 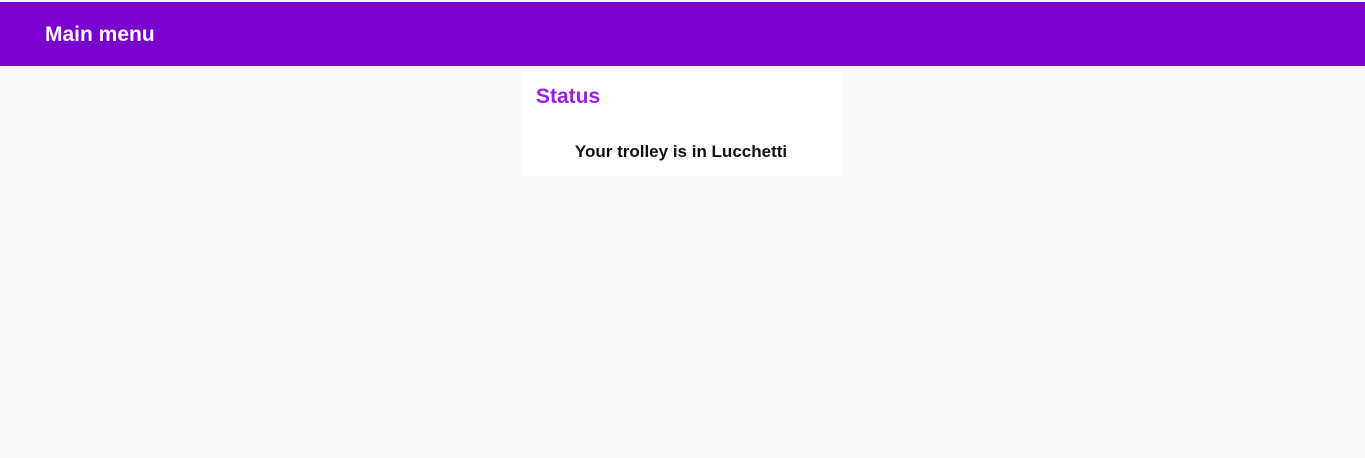 I want to click on status-heading: Status, so click(x=568, y=96).